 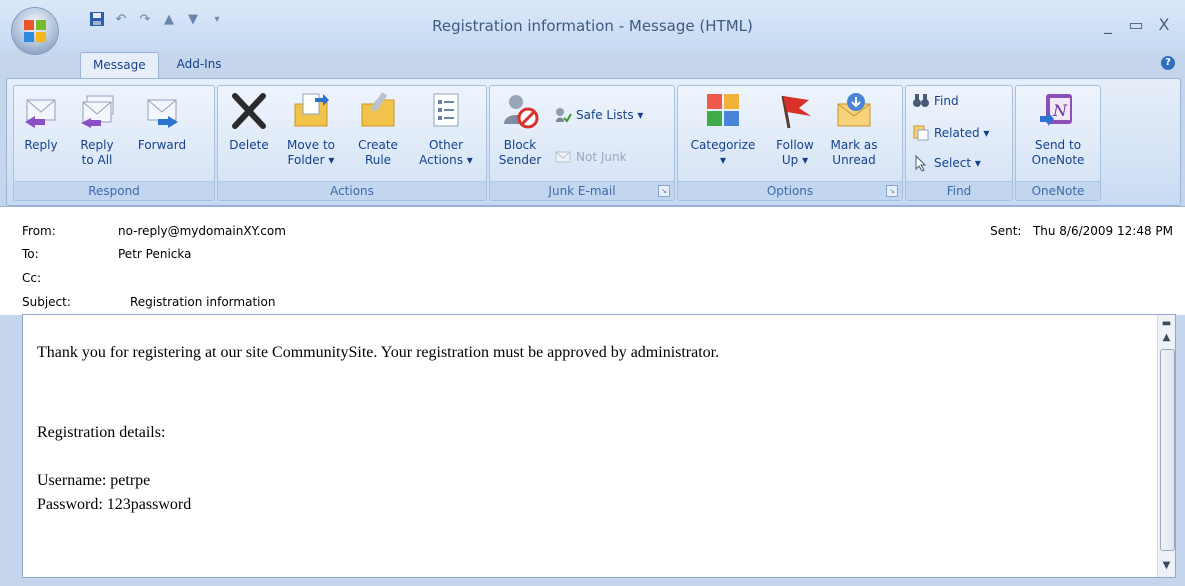 I want to click on reply-all-label-1: Reply, so click(x=97, y=145).